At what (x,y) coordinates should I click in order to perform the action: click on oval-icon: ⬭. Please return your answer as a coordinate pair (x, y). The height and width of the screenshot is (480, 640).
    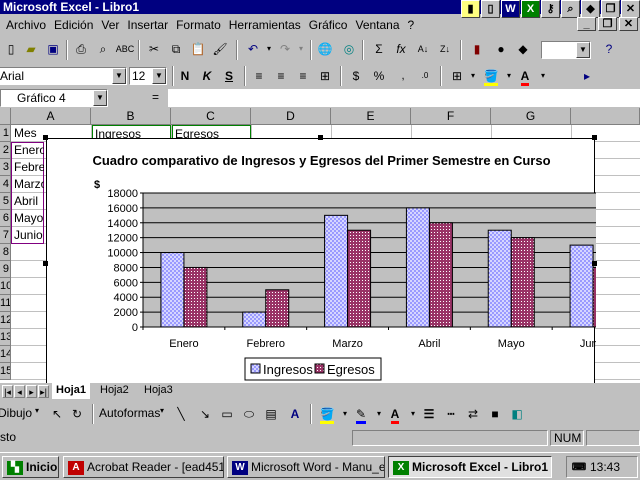
    Looking at the image, I should click on (249, 414).